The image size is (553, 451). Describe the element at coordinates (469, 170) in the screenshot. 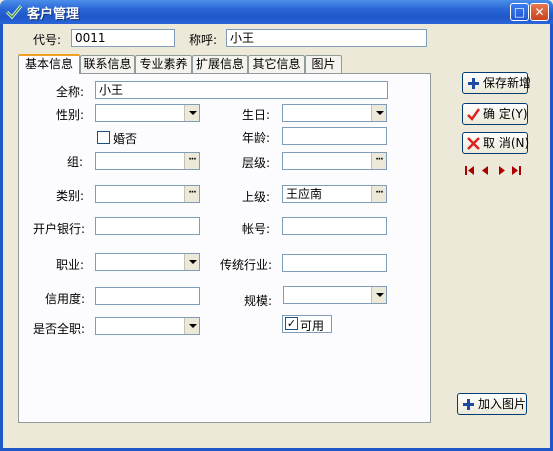

I see `first-record-icon` at that location.